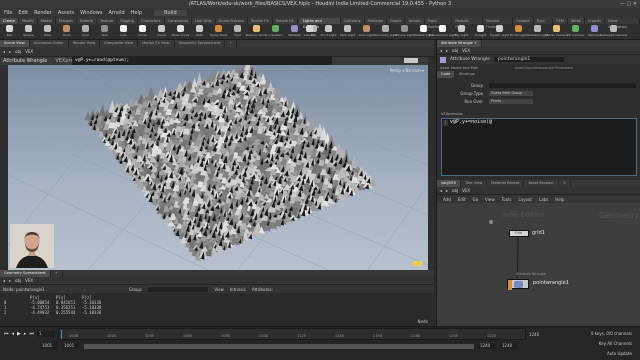 This screenshot has height=360, width=640. What do you see at coordinates (613, 32) in the screenshot?
I see `shelf-tool: Gamepad Camera` at bounding box center [613, 32].